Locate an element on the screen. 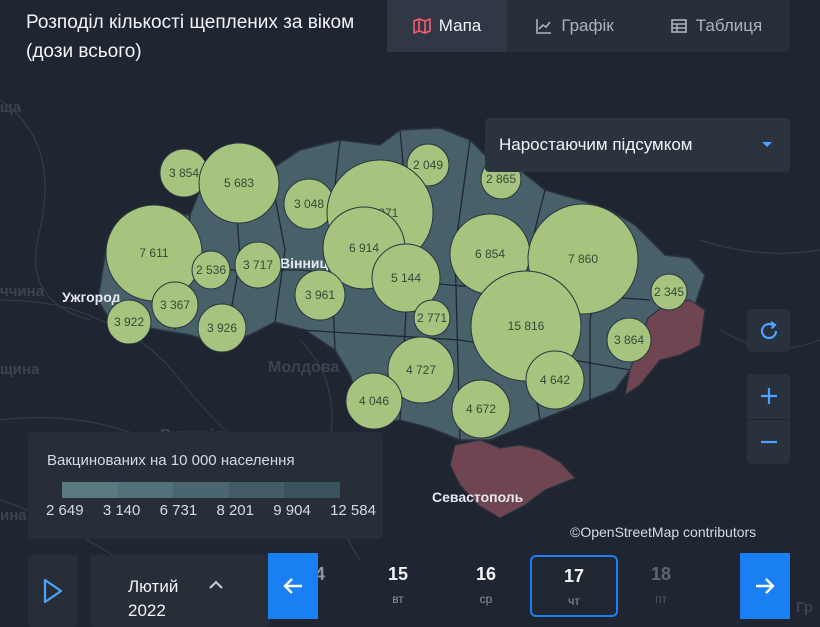 This screenshot has width=820, height=627. legend-tick: 6 731 is located at coordinates (178, 510).